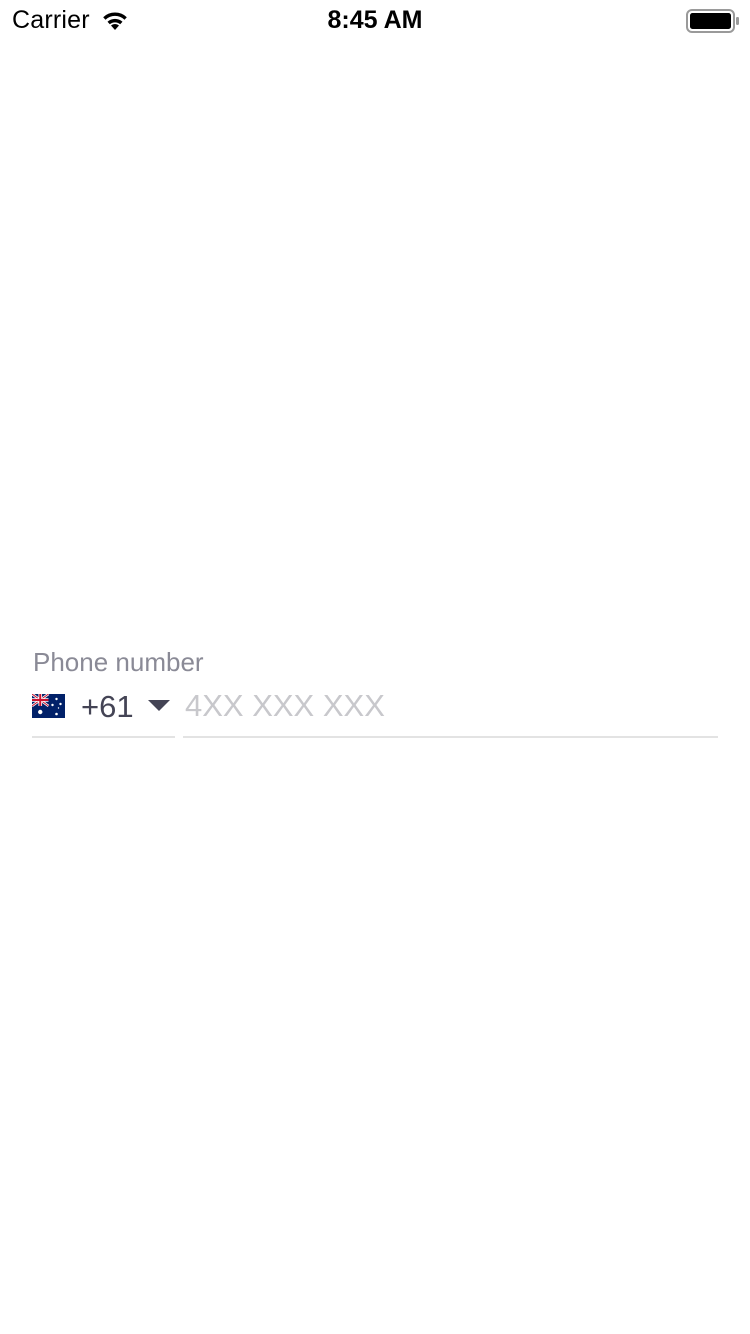  I want to click on battery-icon, so click(712, 21).